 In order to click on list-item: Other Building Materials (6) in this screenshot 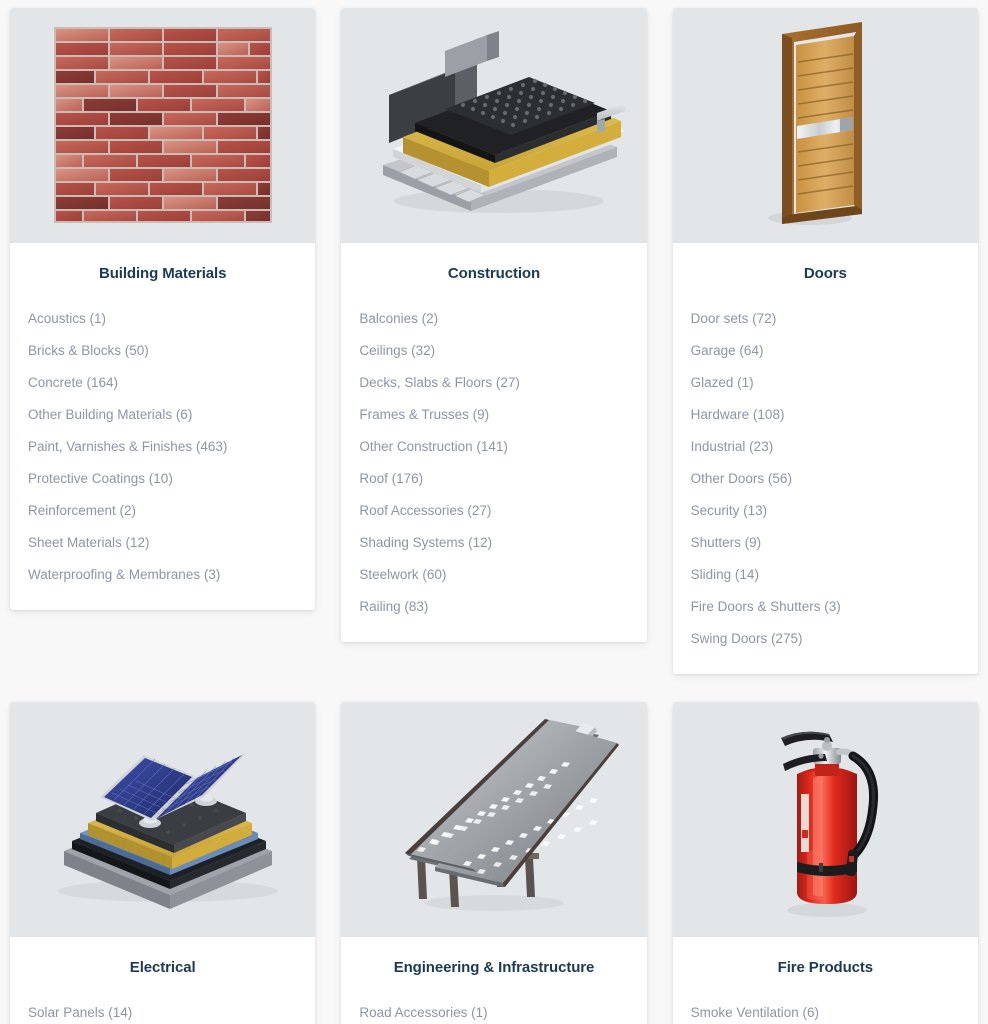, I will do `click(162, 415)`.